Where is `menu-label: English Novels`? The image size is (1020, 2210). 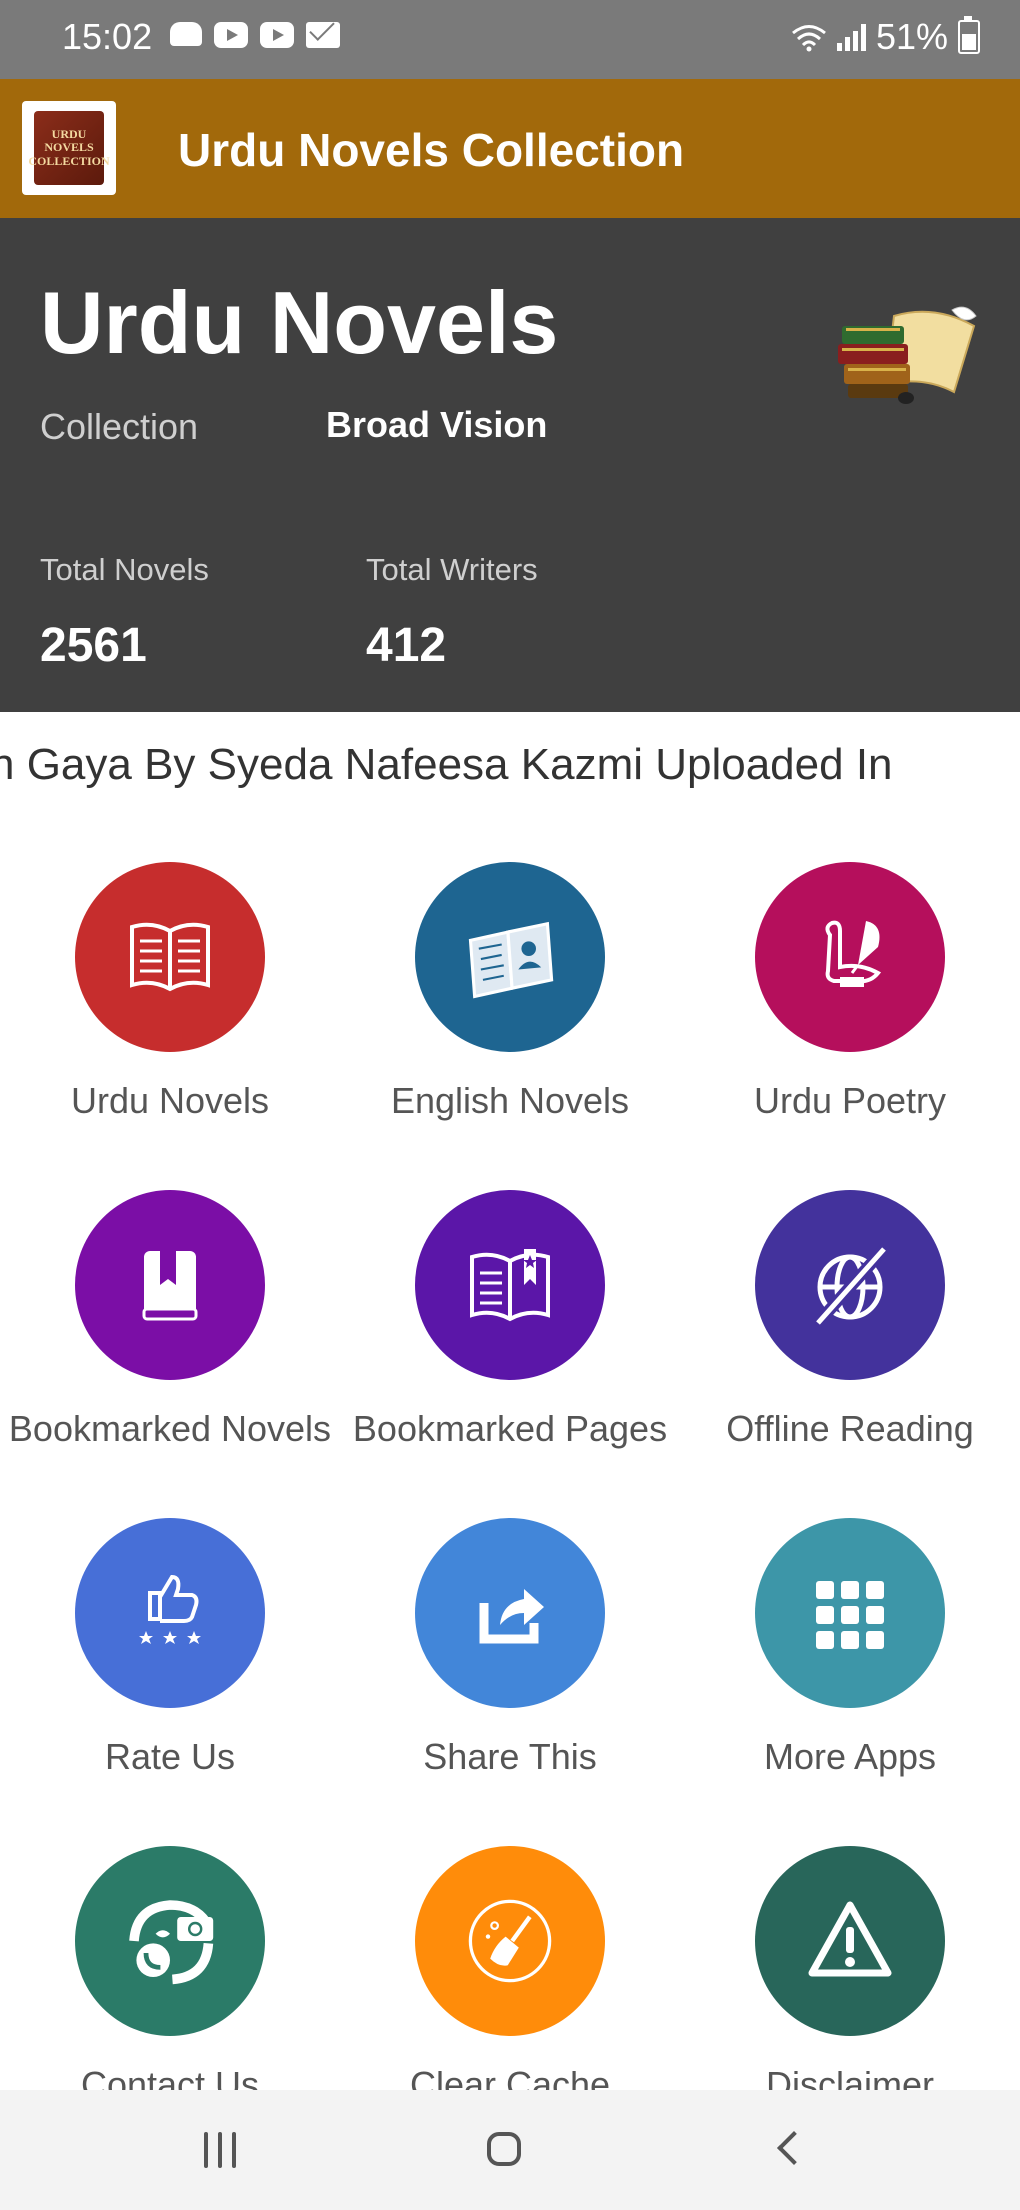 menu-label: English Novels is located at coordinates (510, 1100).